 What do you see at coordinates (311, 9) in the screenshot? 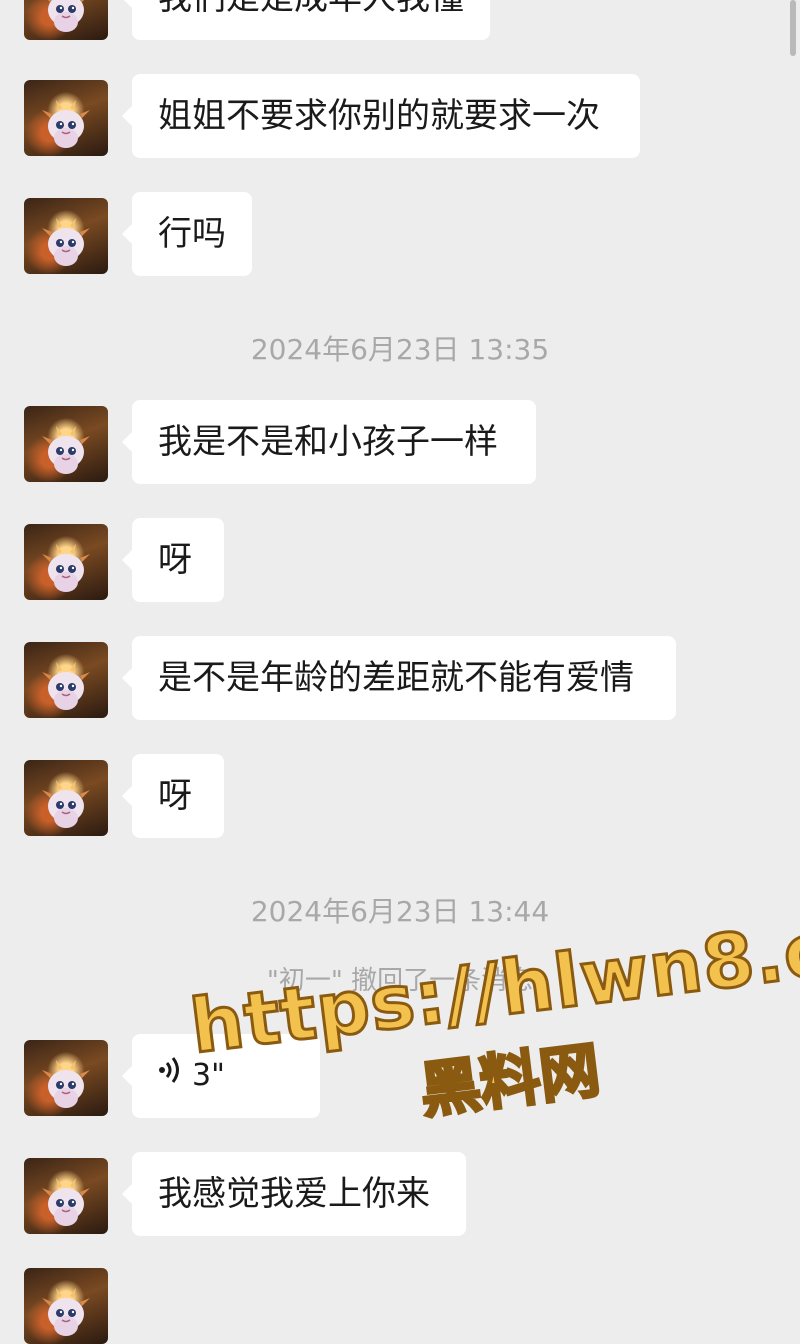
I see `message-text: 我们是是成年人我懂` at bounding box center [311, 9].